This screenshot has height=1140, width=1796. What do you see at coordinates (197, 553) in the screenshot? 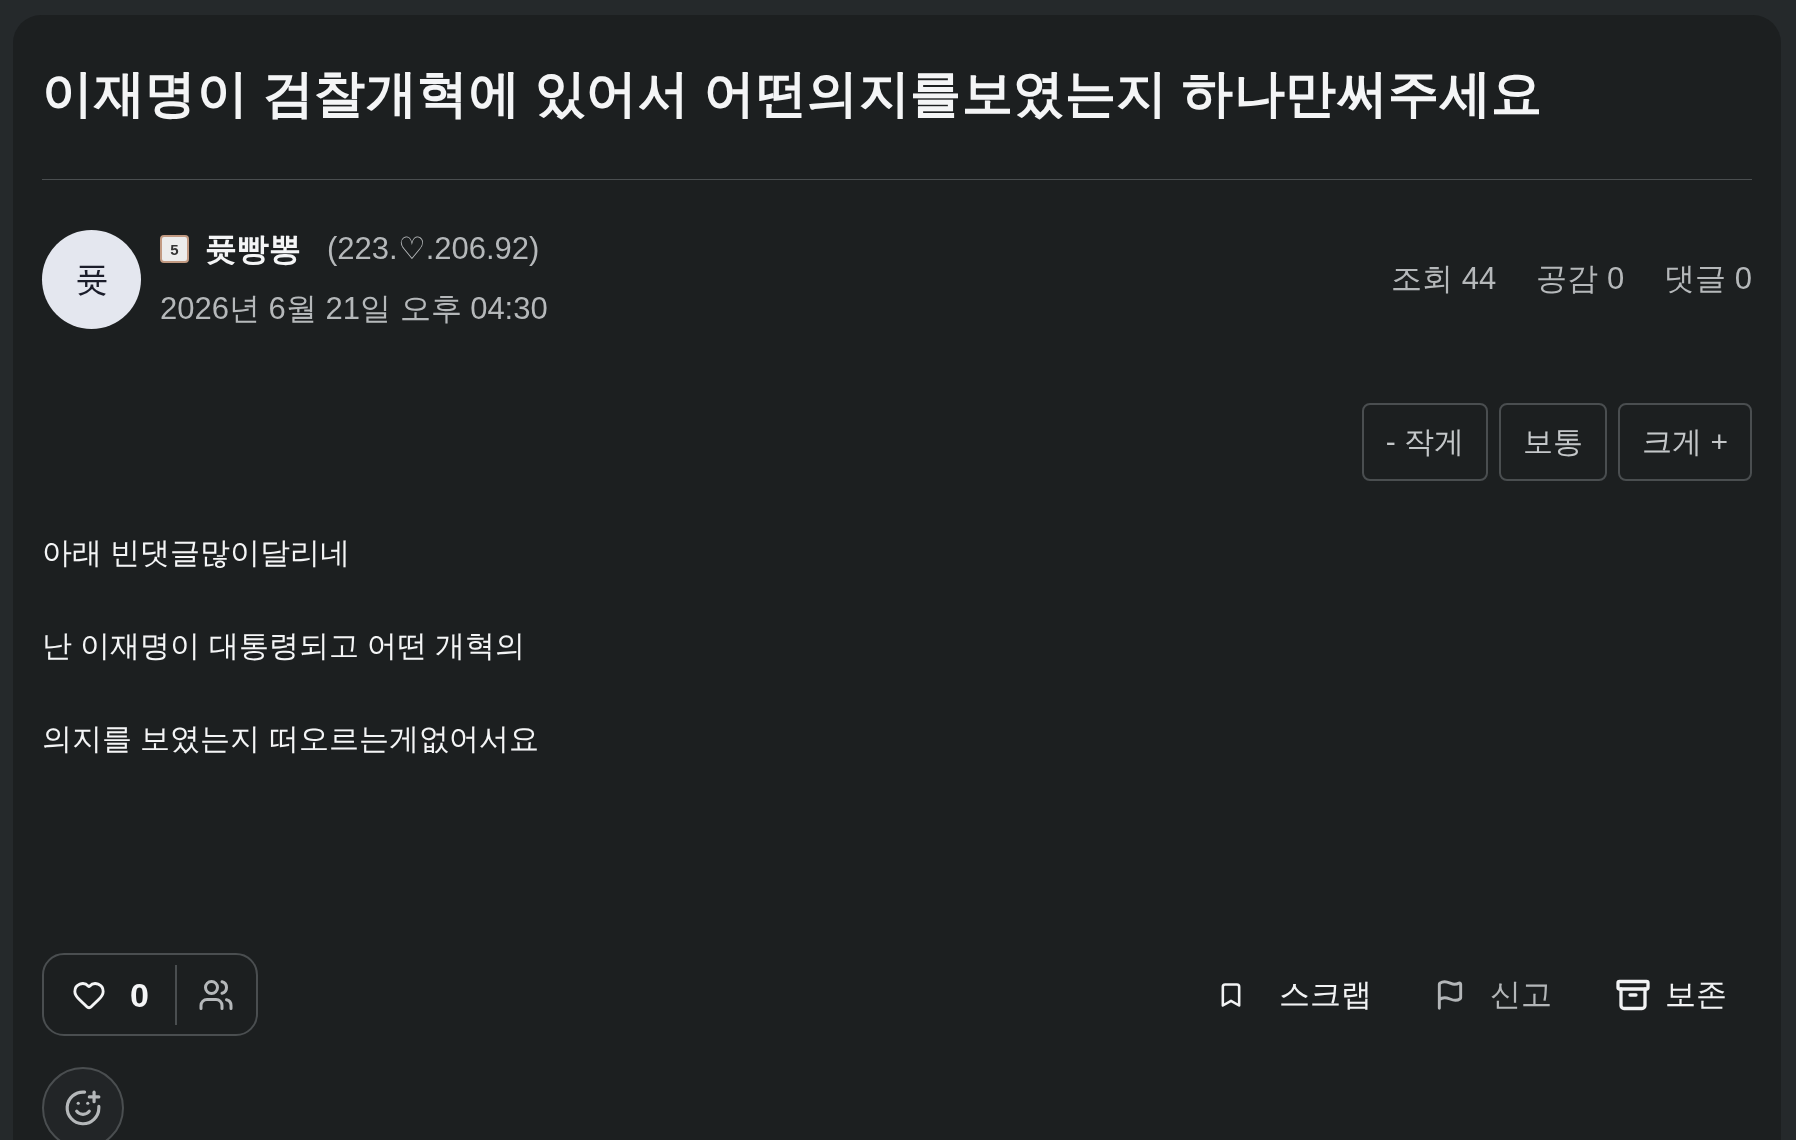
I see `body-paragraph: 아래 빈댓글많이달리네` at bounding box center [197, 553].